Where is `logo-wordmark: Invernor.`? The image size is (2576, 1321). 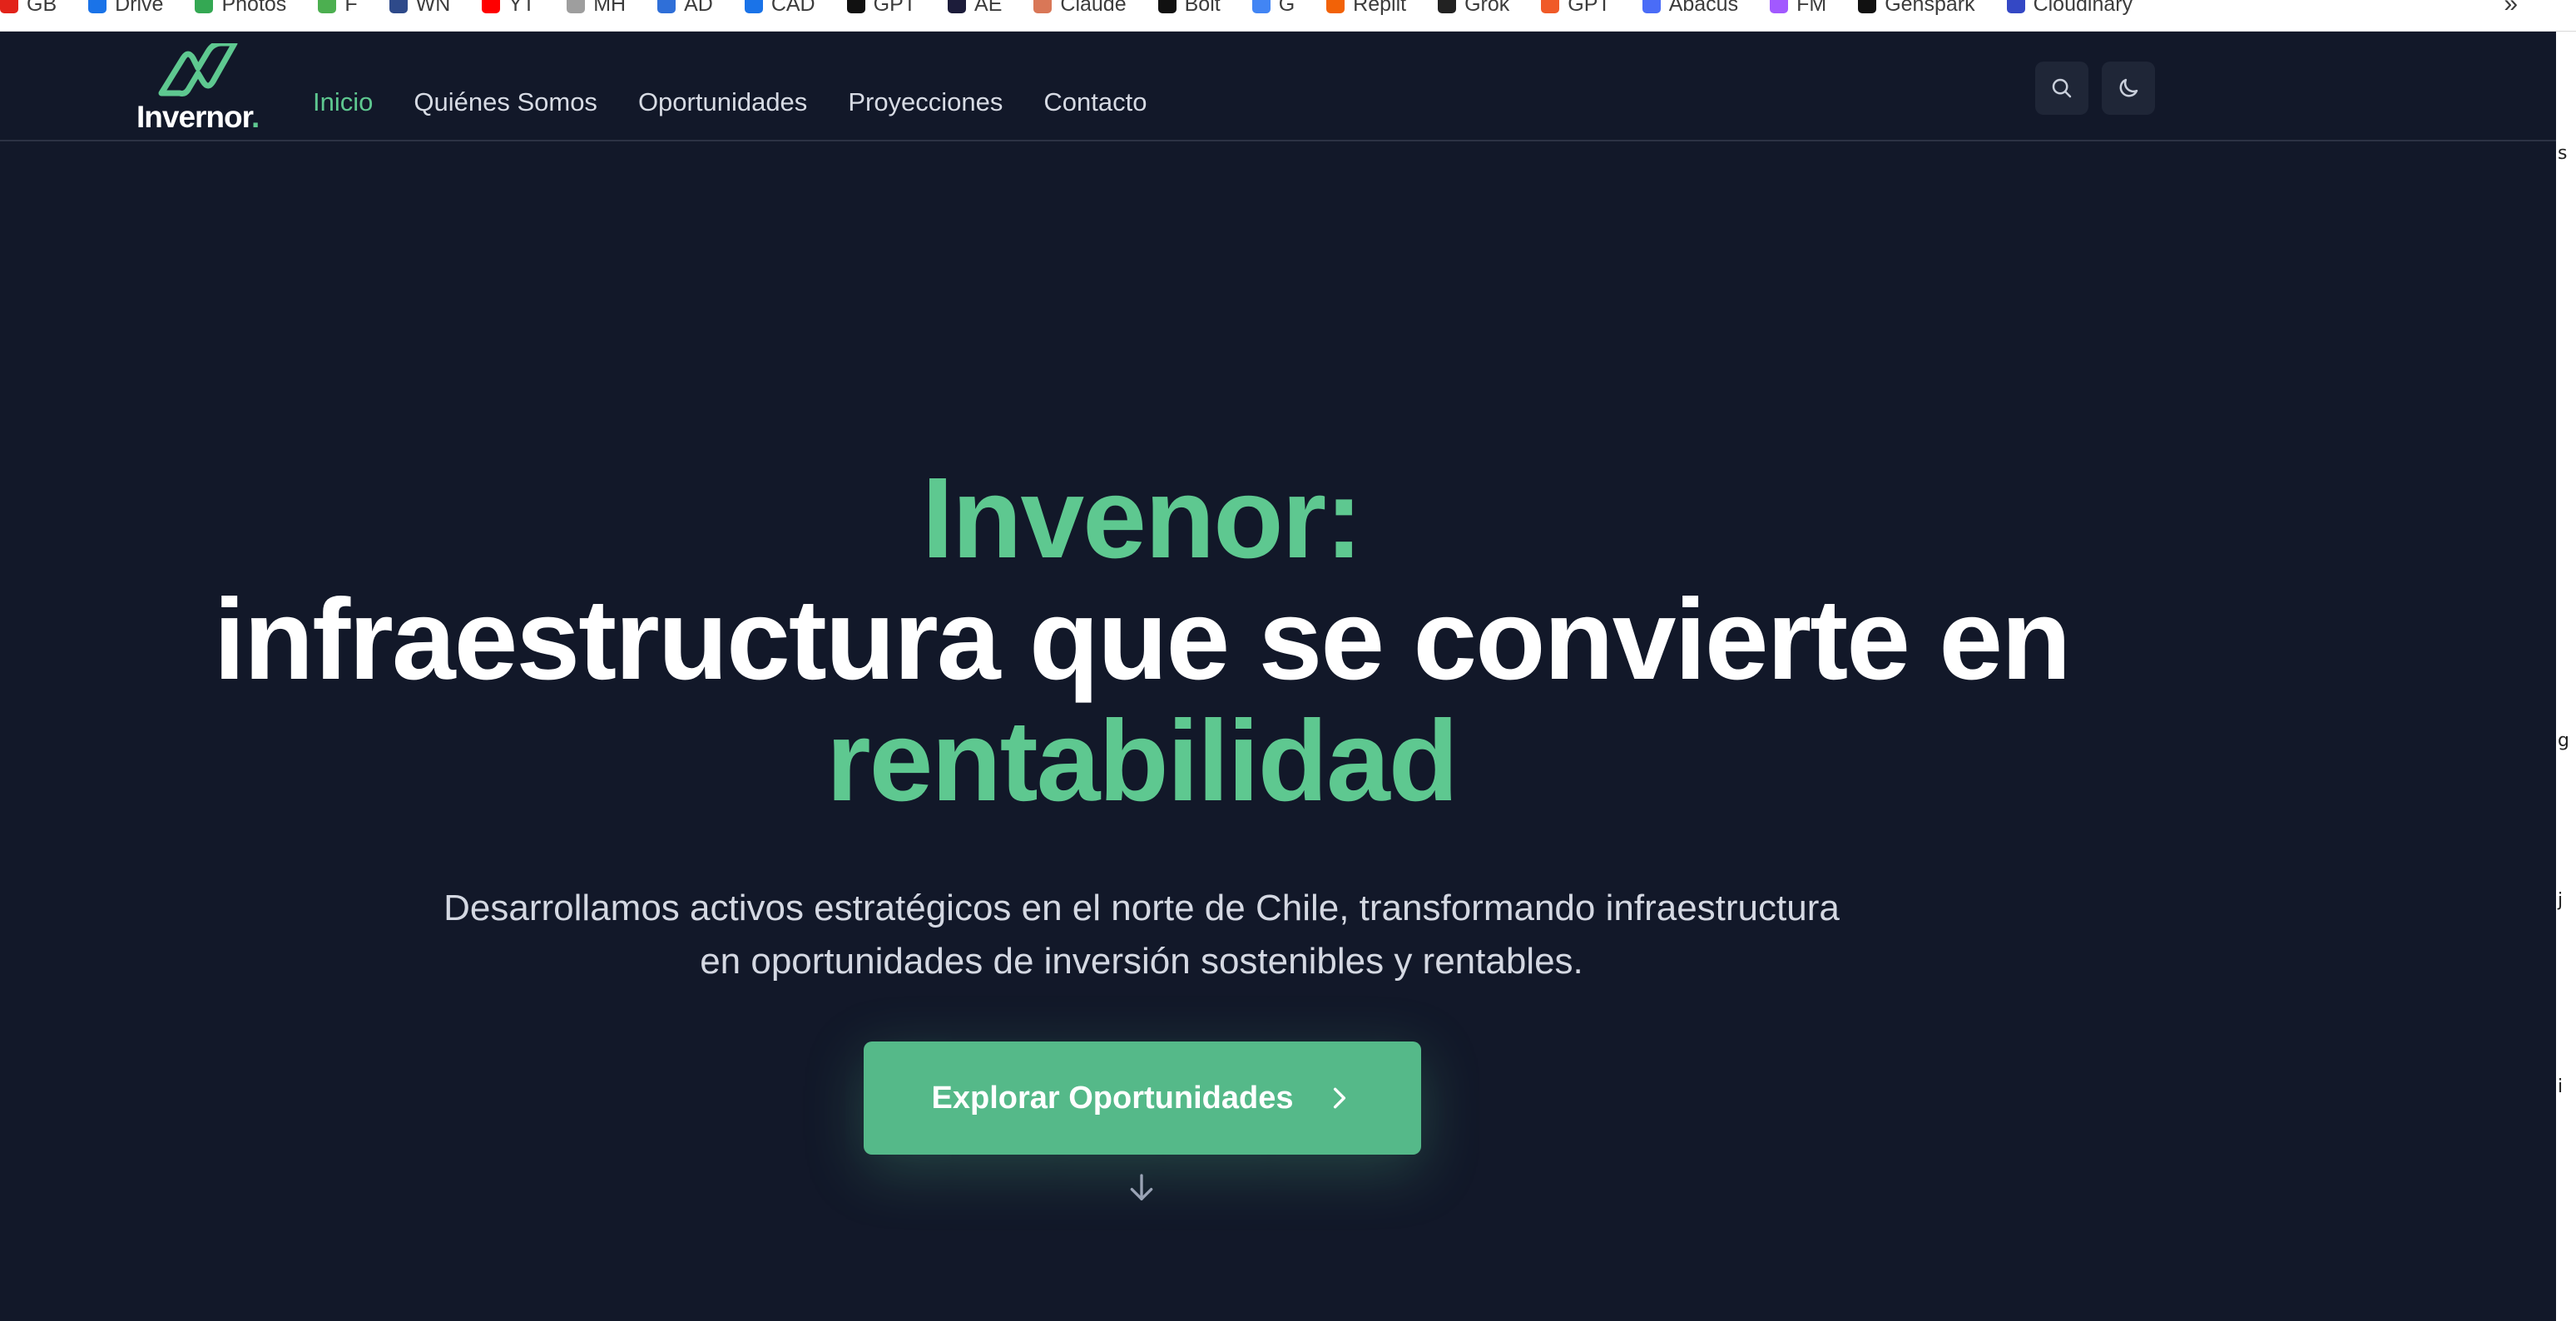
logo-wordmark: Invernor. is located at coordinates (198, 117).